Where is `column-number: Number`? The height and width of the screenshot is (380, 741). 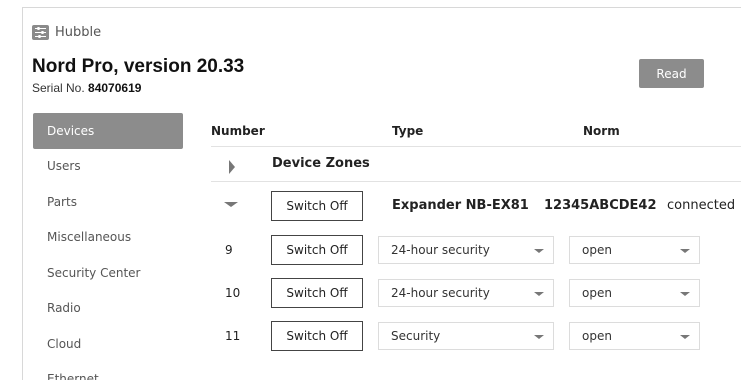
column-number: Number is located at coordinates (238, 131).